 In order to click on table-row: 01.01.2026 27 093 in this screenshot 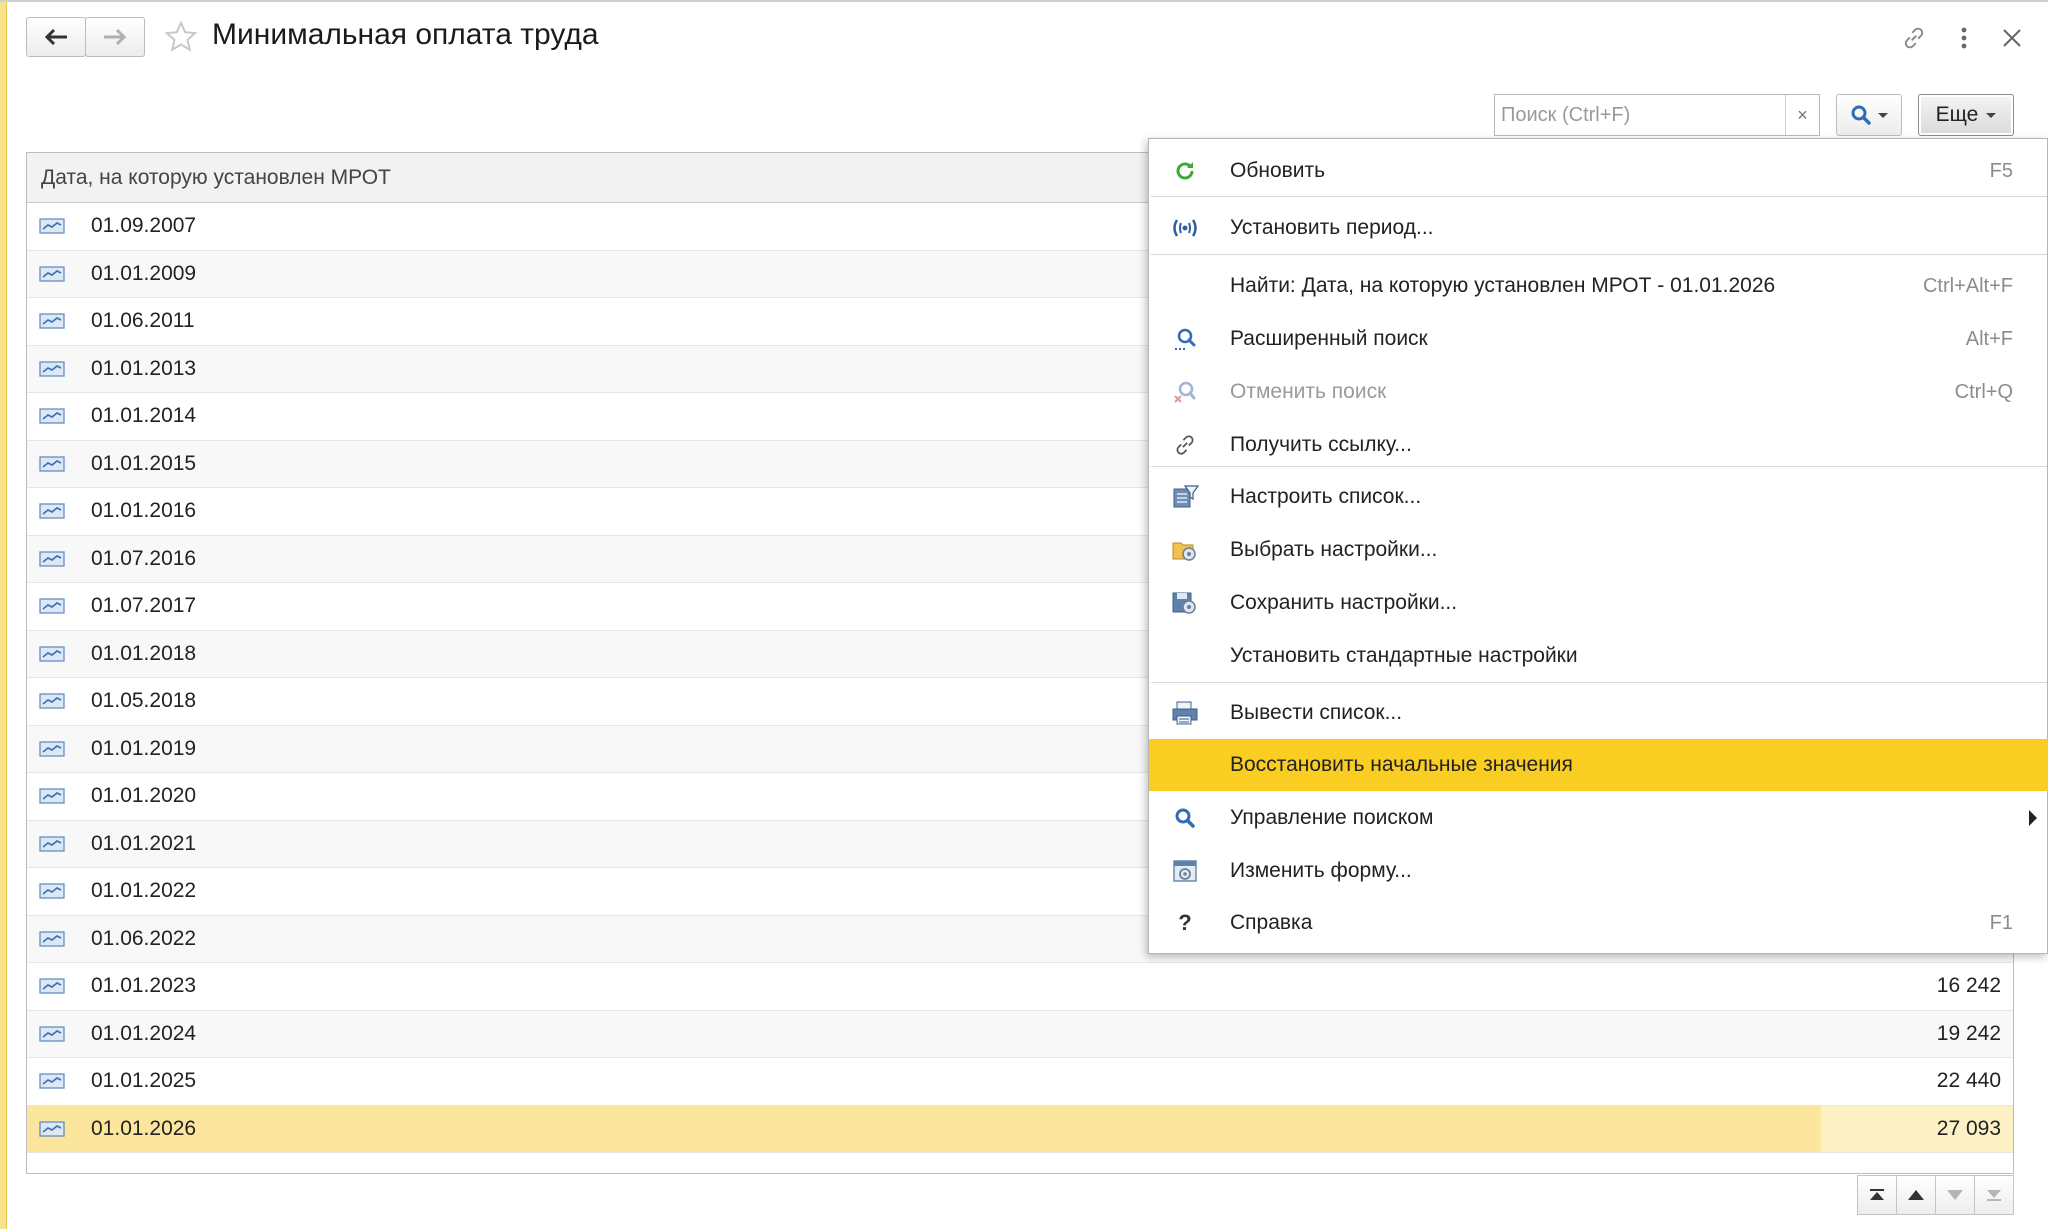, I will do `click(1020, 1129)`.